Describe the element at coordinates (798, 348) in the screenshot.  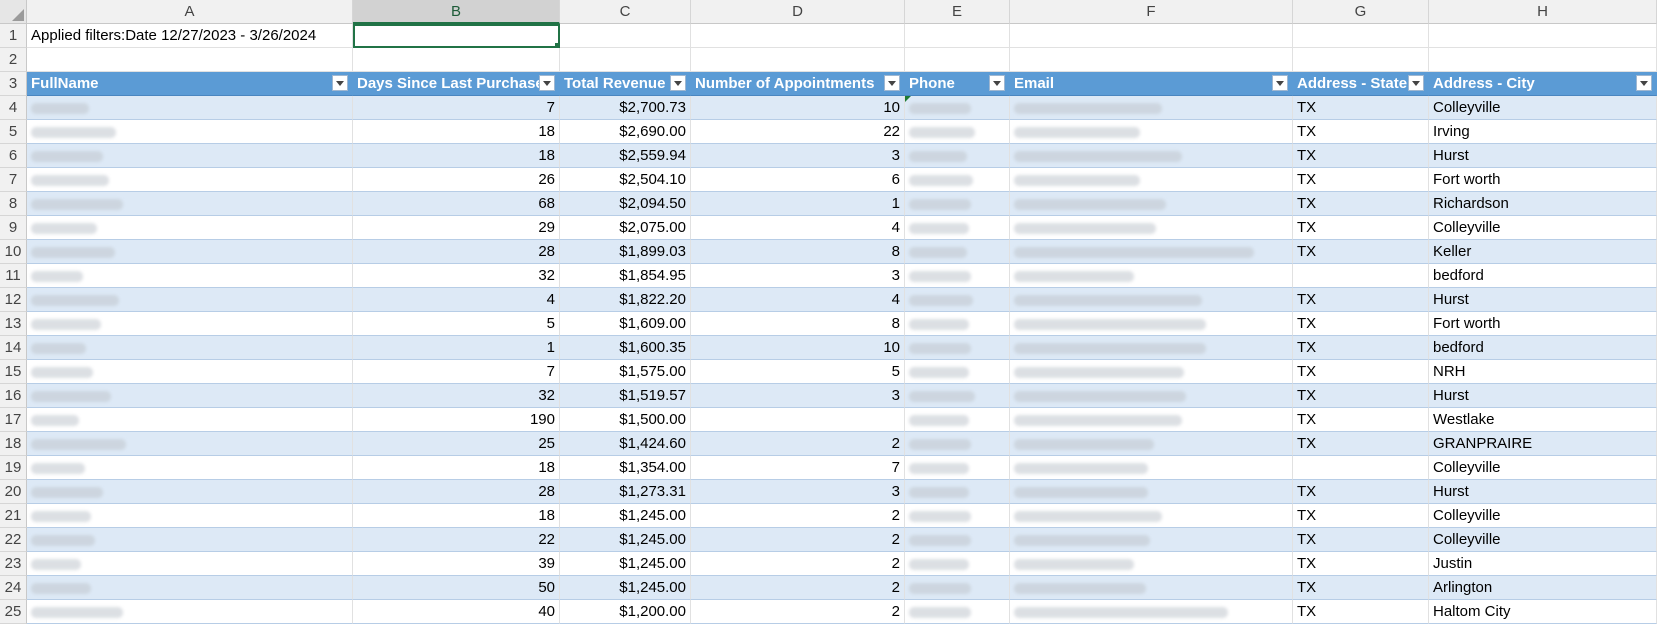
I see `appointments-cell: 10` at that location.